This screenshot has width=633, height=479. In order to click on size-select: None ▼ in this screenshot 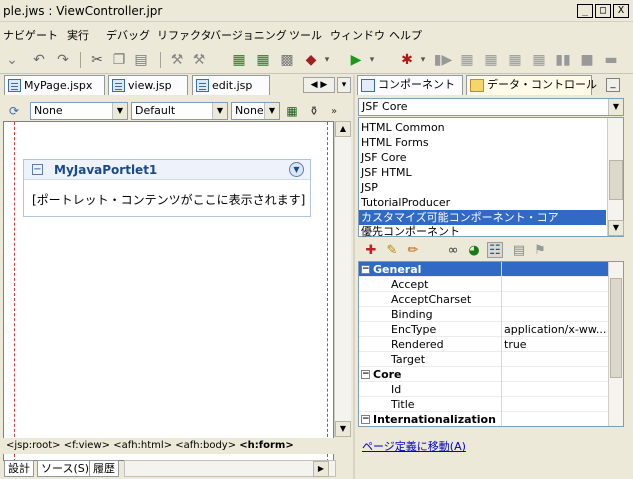, I will do `click(255, 111)`.